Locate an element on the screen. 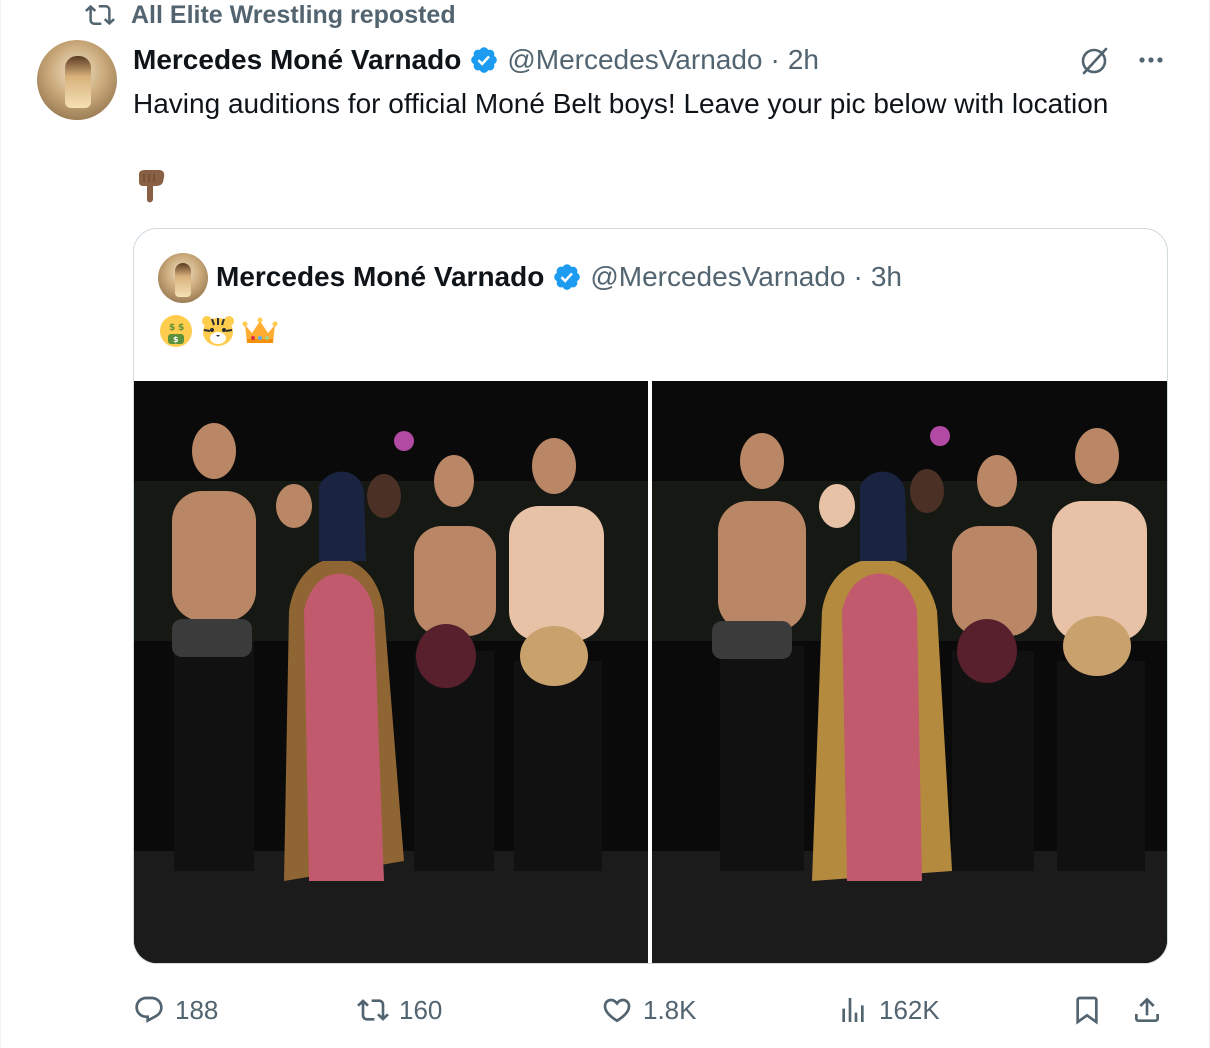  bookmark-button is located at coordinates (1087, 1010).